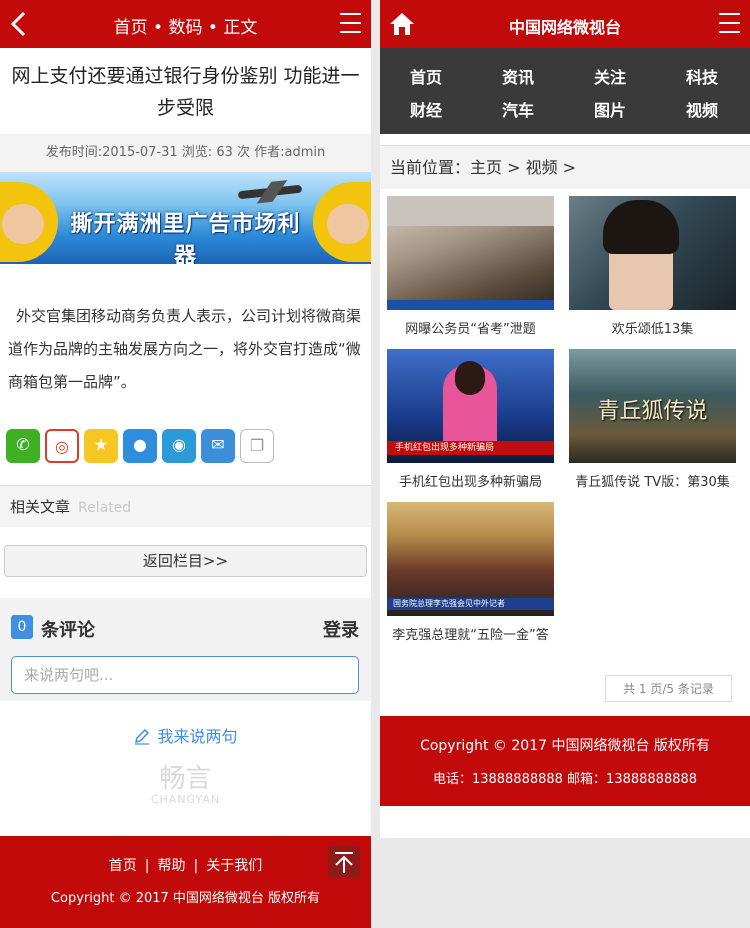  I want to click on video-caption: 网曝公务员“省考”泄题, so click(470, 329).